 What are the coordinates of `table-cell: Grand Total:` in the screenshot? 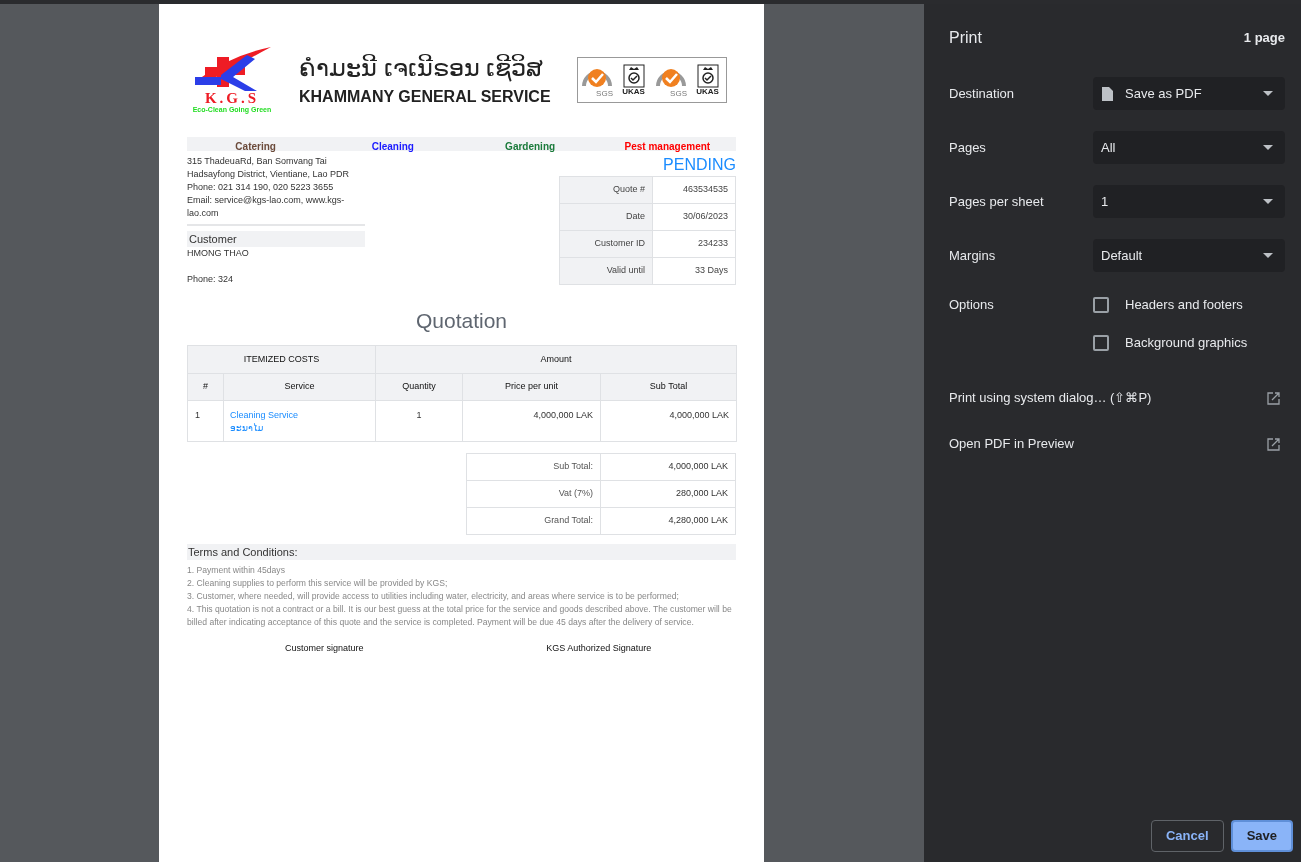 It's located at (533, 521).